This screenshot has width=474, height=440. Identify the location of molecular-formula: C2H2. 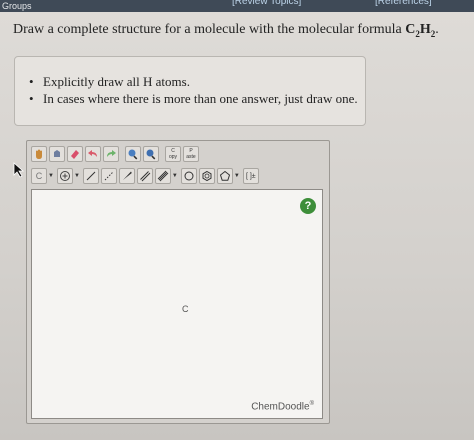
(420, 30).